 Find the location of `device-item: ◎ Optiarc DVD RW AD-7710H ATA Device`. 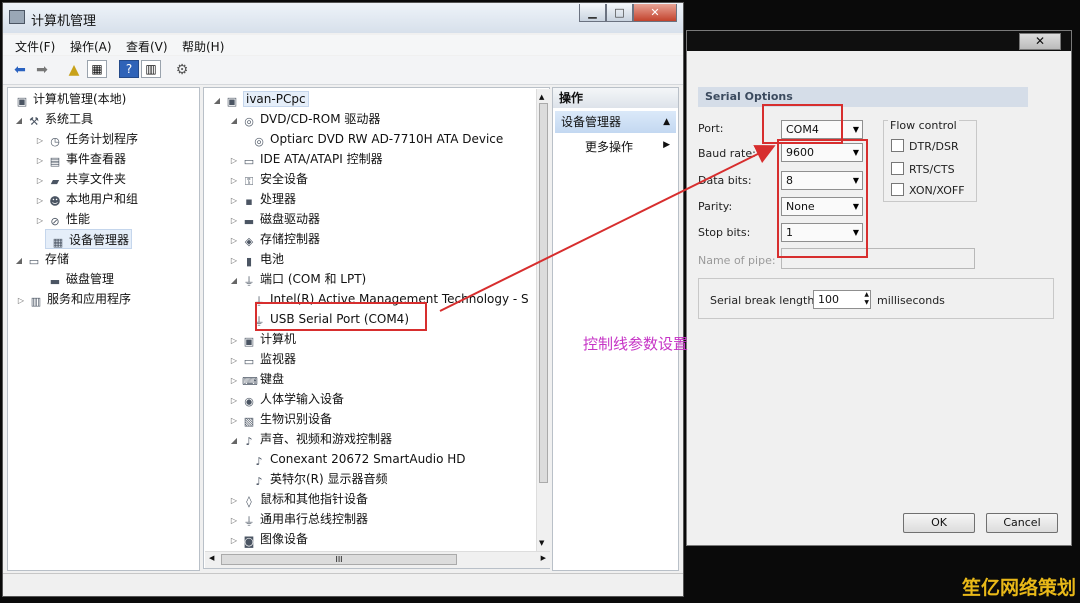

device-item: ◎ Optiarc DVD RW AD-7710H ATA Device is located at coordinates (376, 139).